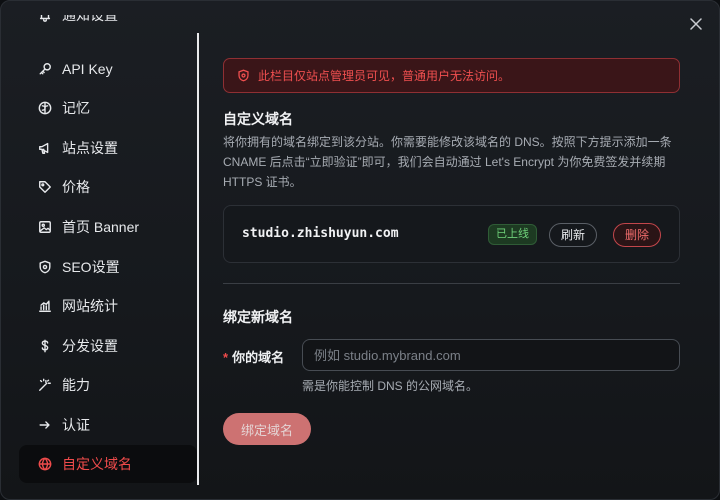 The image size is (720, 500). What do you see at coordinates (45, 19) in the screenshot?
I see `bell-icon` at bounding box center [45, 19].